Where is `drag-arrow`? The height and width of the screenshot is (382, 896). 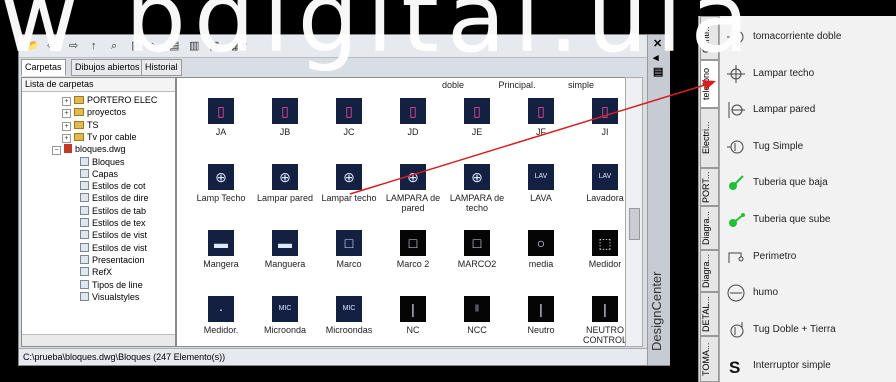 drag-arrow is located at coordinates (532, 137).